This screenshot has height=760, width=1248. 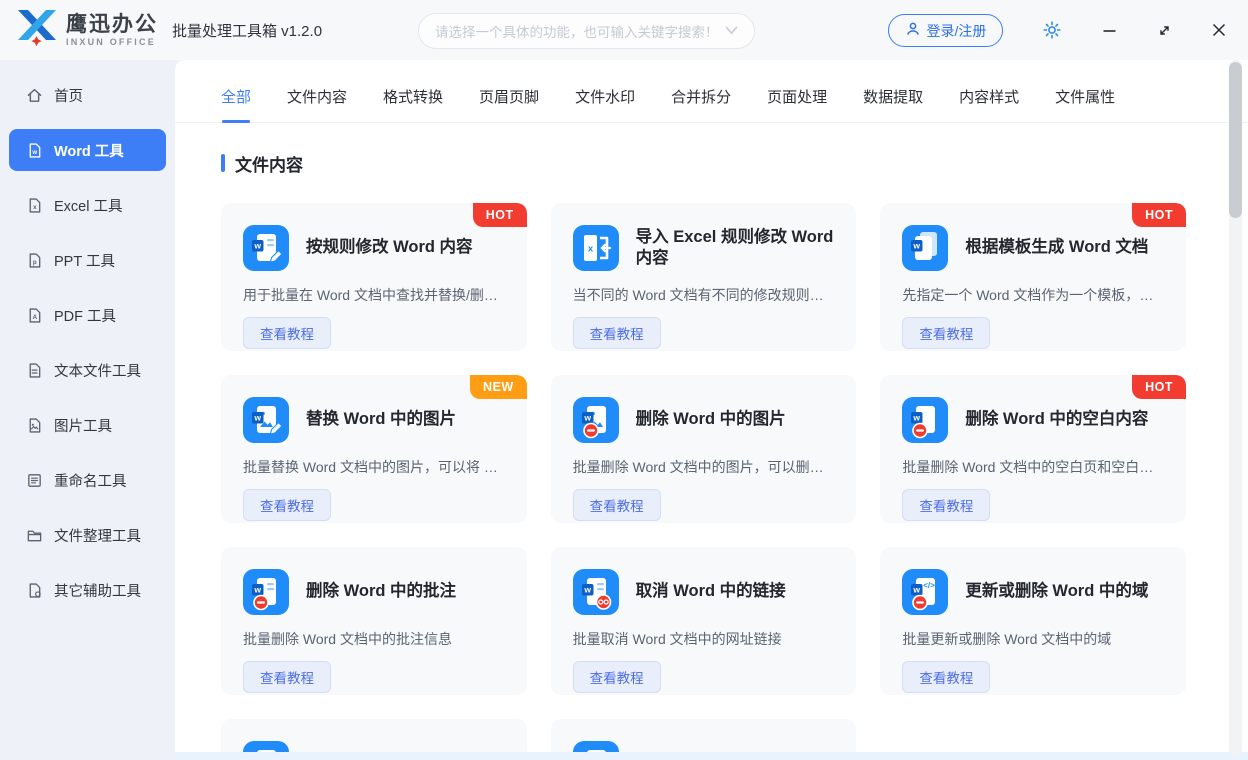 What do you see at coordinates (925, 592) in the screenshot?
I see `field-update-icon: </> w` at bounding box center [925, 592].